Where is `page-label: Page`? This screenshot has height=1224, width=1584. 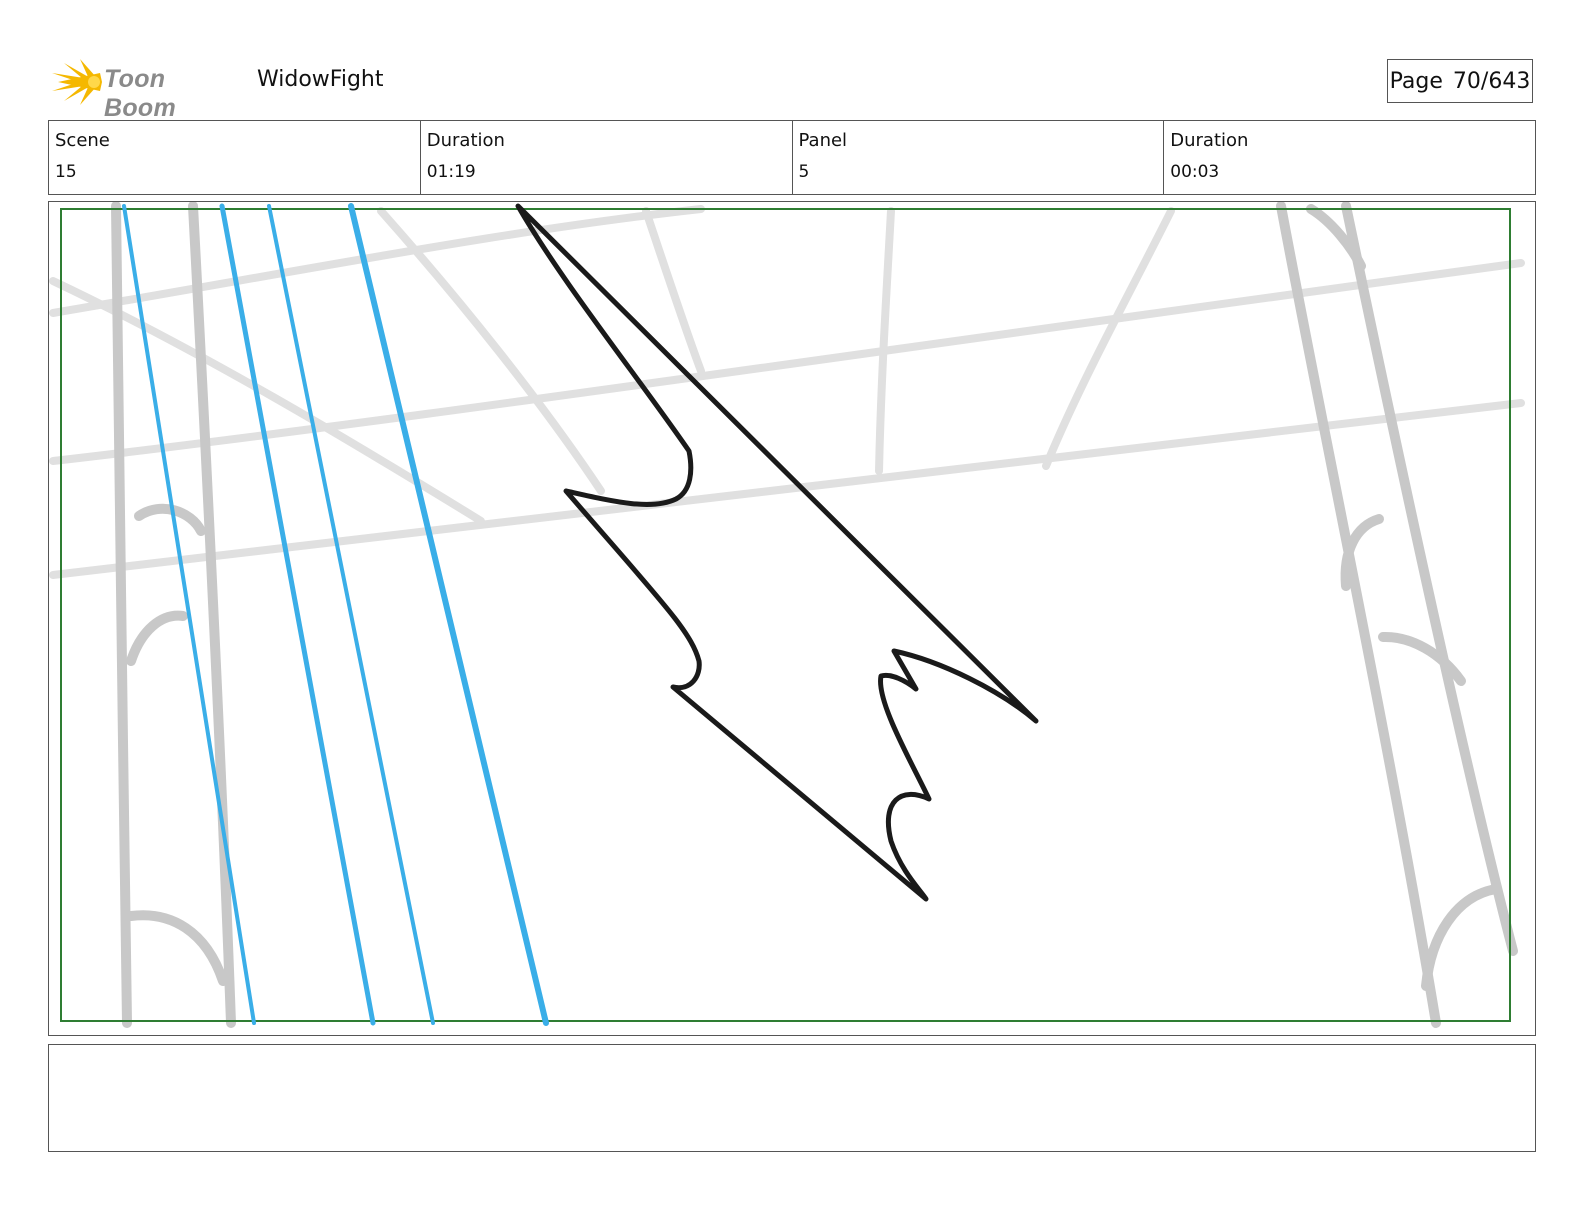 page-label: Page is located at coordinates (1416, 81).